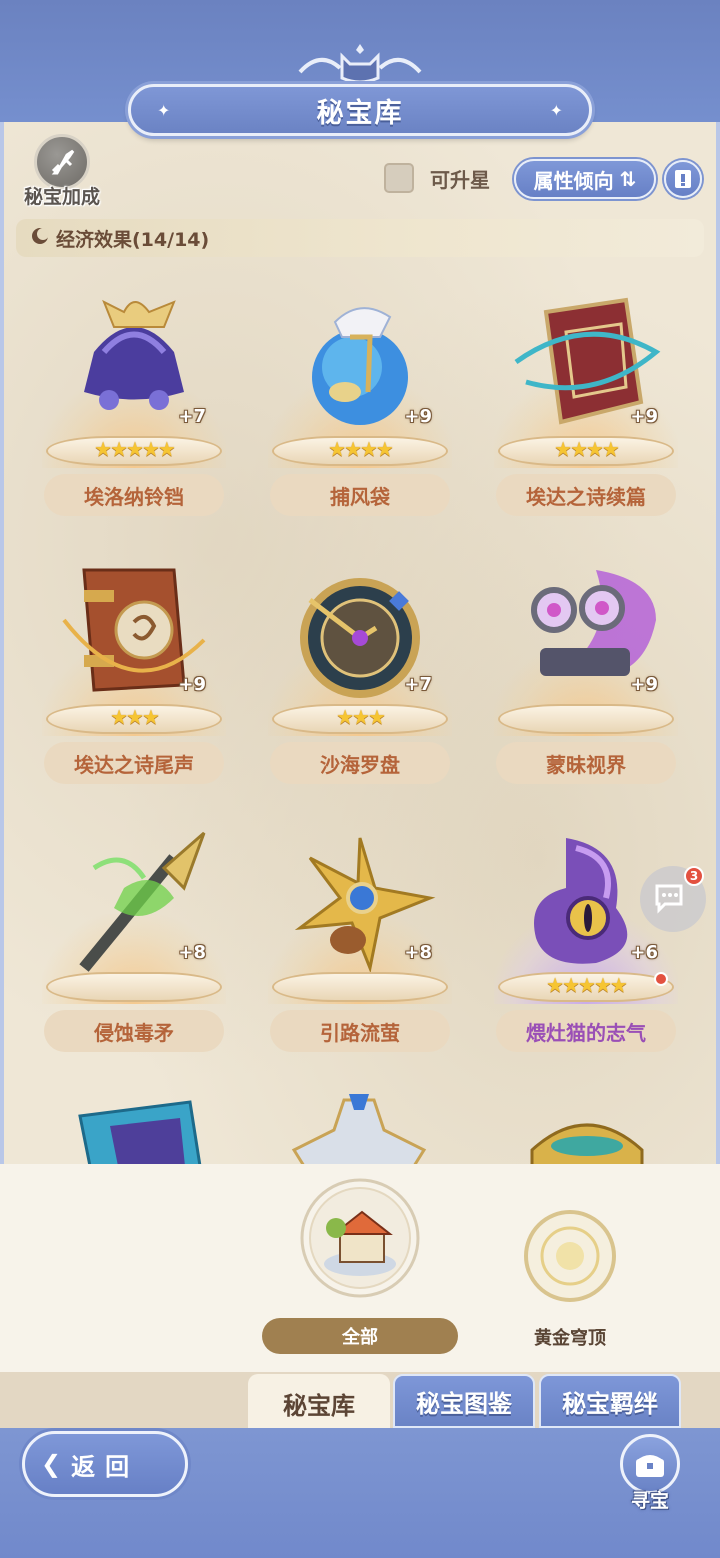 Image resolution: width=720 pixels, height=1558 pixels. Describe the element at coordinates (399, 178) in the screenshot. I see `upgradable-checkbox` at that location.